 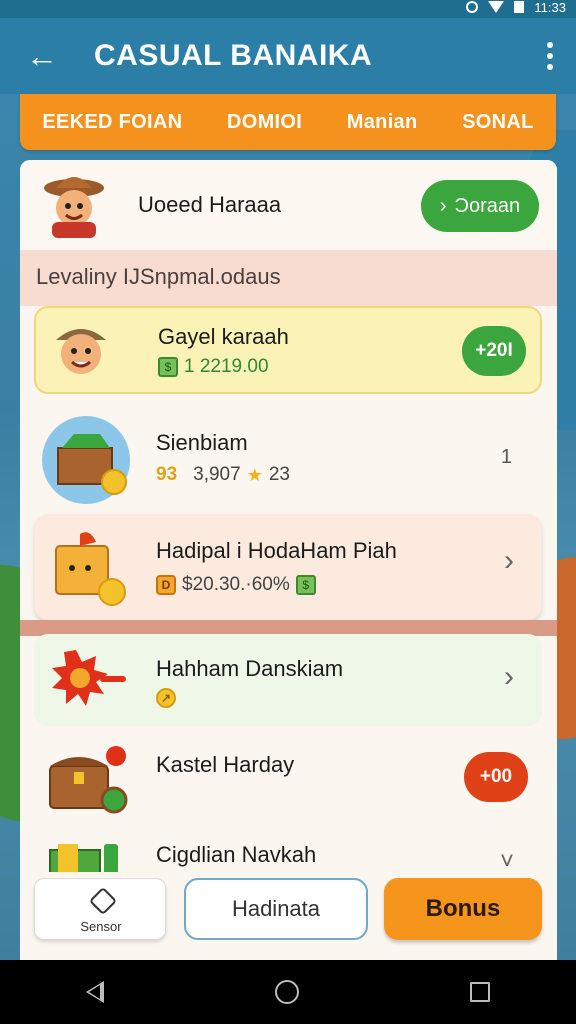 I want to click on category-tab-bar: EEKED FOIAN DOMIOI Manian SONAL, so click(x=288, y=122).